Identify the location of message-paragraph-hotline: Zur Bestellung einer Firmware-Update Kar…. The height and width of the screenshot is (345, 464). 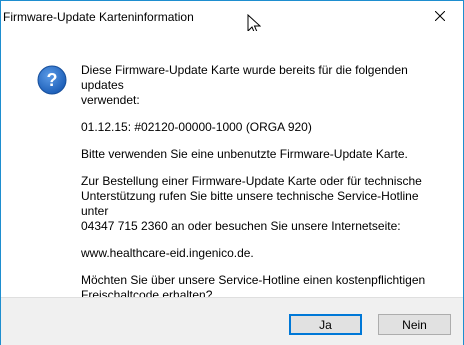
(251, 203).